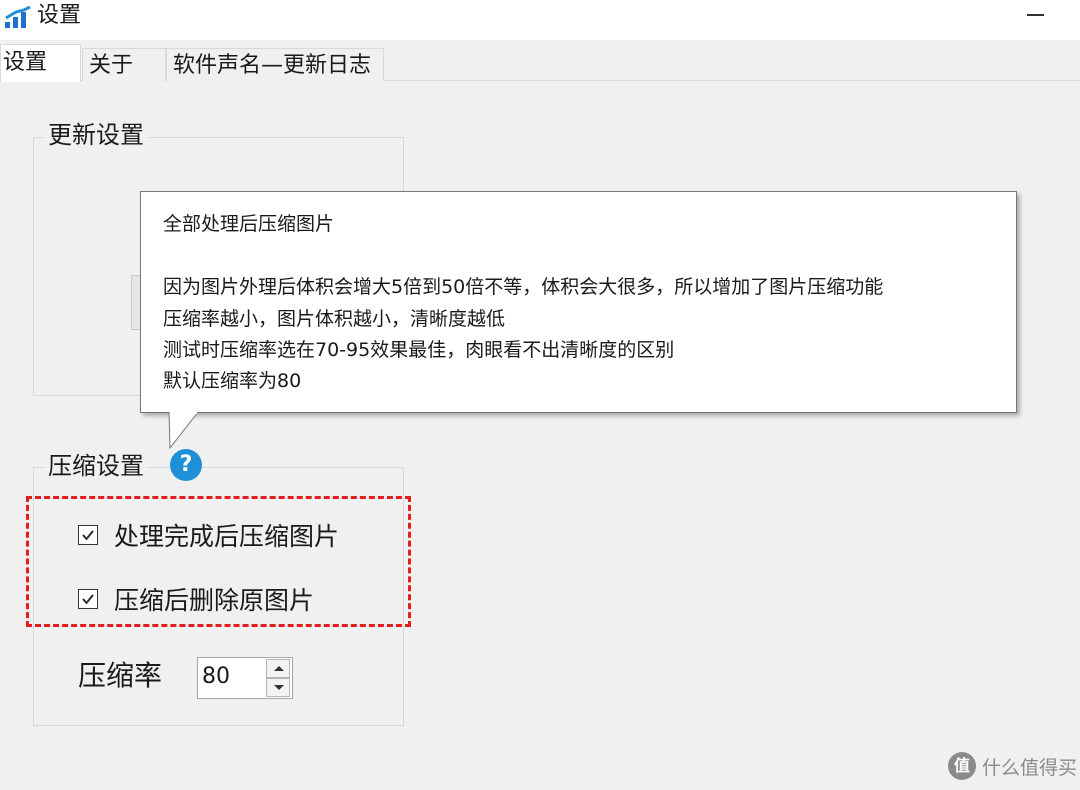  Describe the element at coordinates (249, 224) in the screenshot. I see `tooltip-heading: 全部处理后压缩图片` at that location.